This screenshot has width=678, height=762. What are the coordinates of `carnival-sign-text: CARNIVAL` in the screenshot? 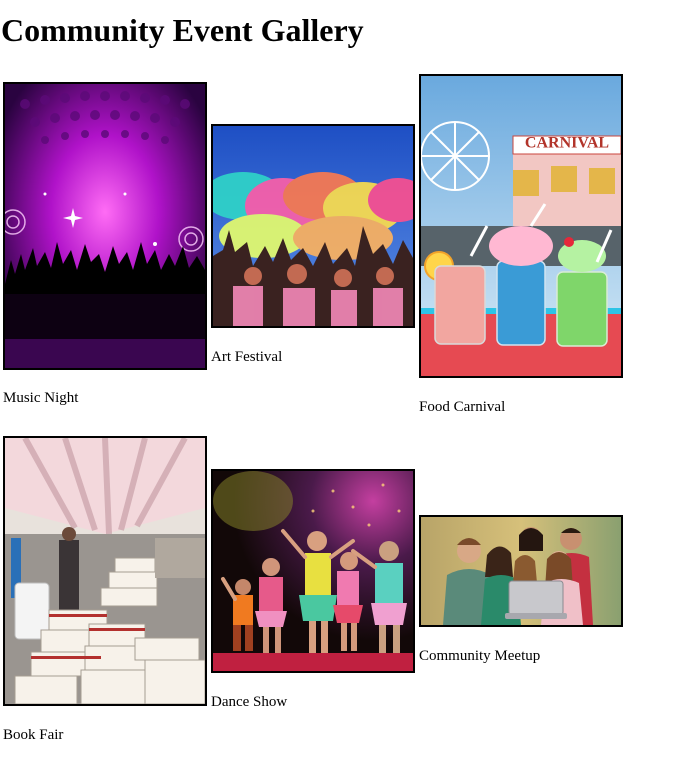 It's located at (567, 143).